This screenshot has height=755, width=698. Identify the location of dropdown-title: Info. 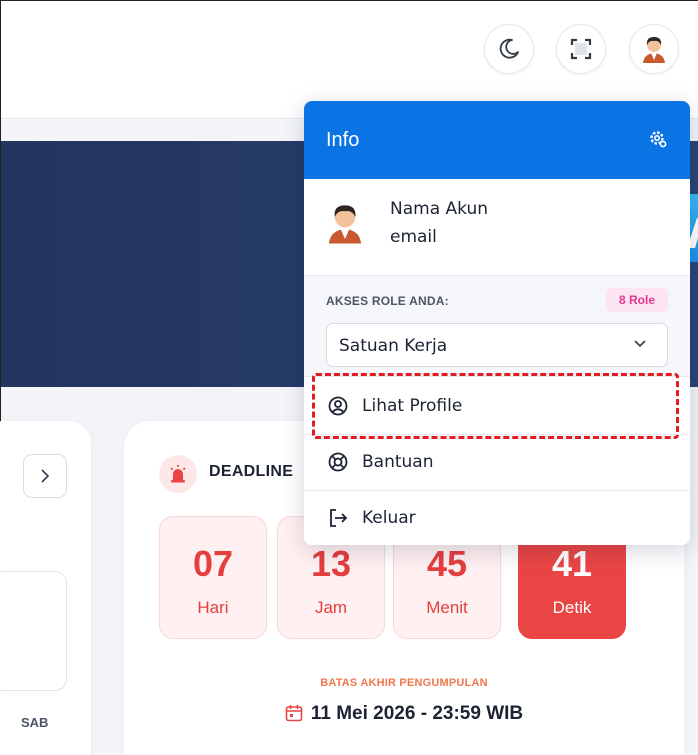
(343, 140).